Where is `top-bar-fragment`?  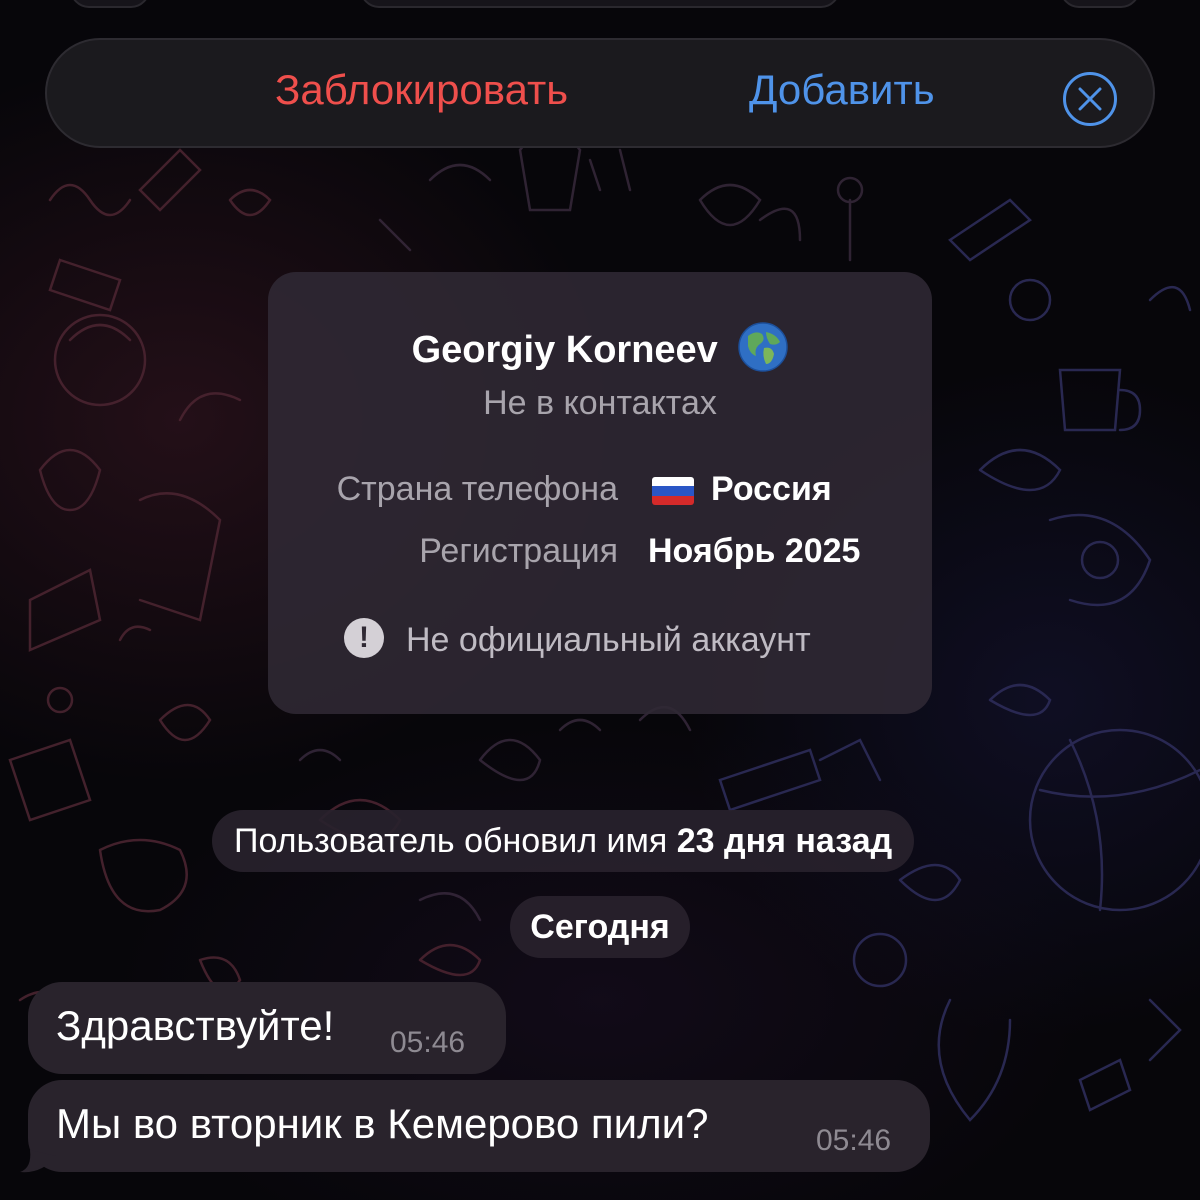 top-bar-fragment is located at coordinates (600, 4).